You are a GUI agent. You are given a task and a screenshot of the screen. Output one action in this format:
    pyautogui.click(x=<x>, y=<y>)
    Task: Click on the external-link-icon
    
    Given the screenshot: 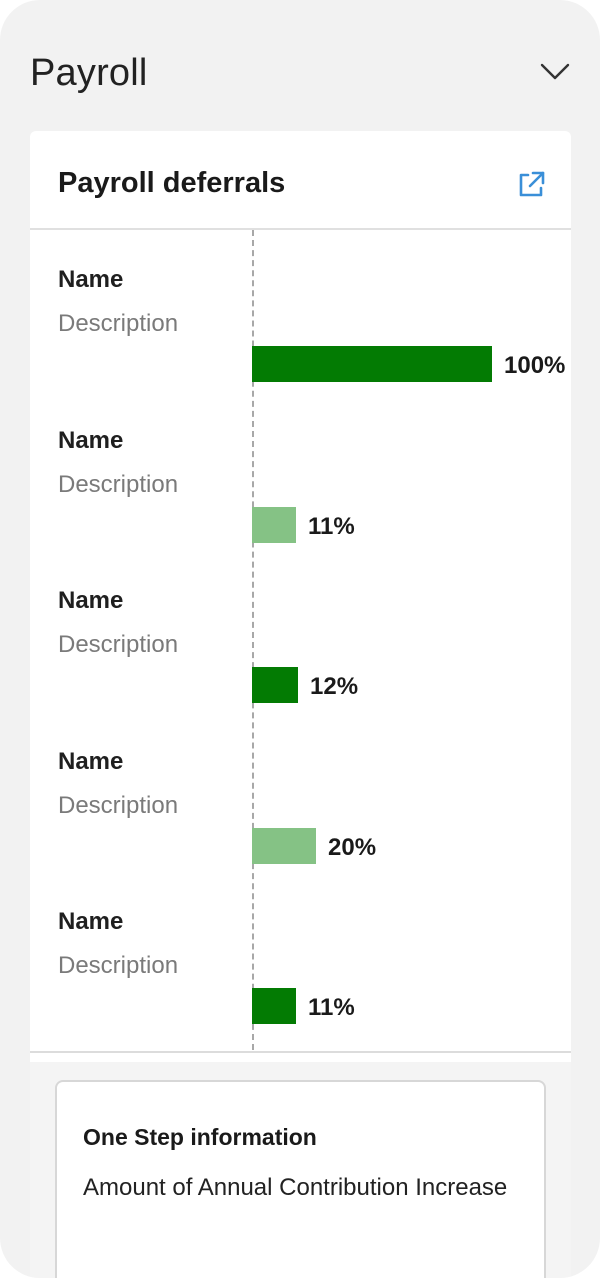 What is the action you would take?
    pyautogui.click(x=531, y=185)
    